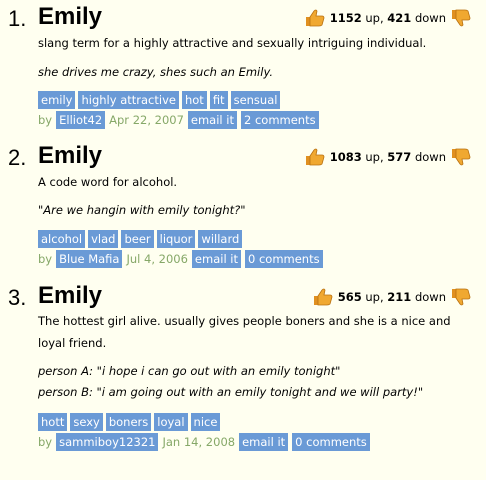 Image resolution: width=486 pixels, height=480 pixels. I want to click on author-link: Blue Mafia, so click(89, 259).